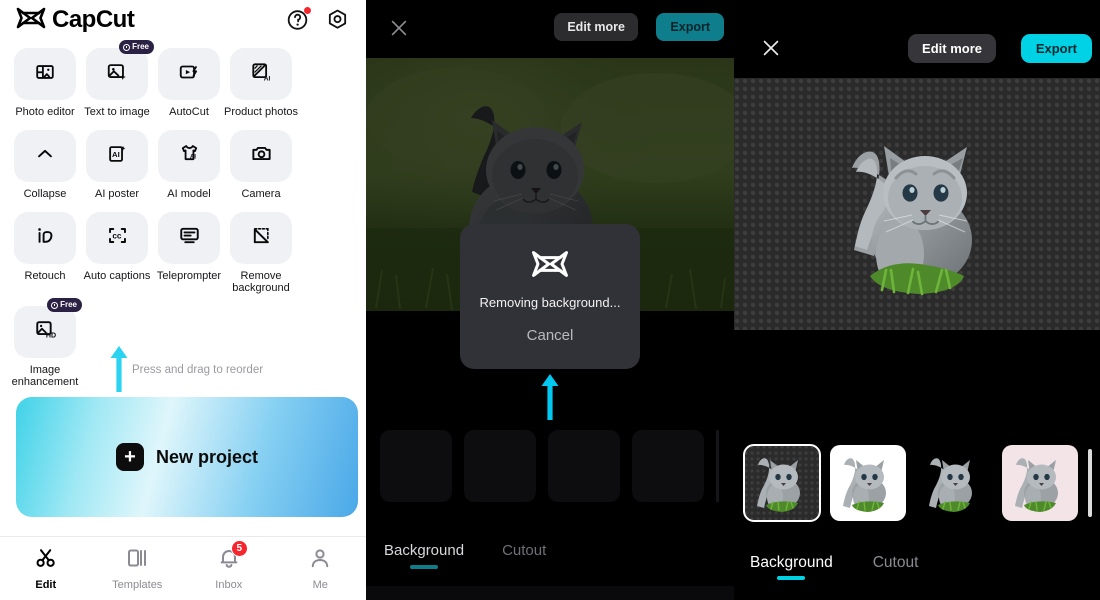  What do you see at coordinates (45, 253) in the screenshot?
I see `tool-retouch: Retouch` at bounding box center [45, 253].